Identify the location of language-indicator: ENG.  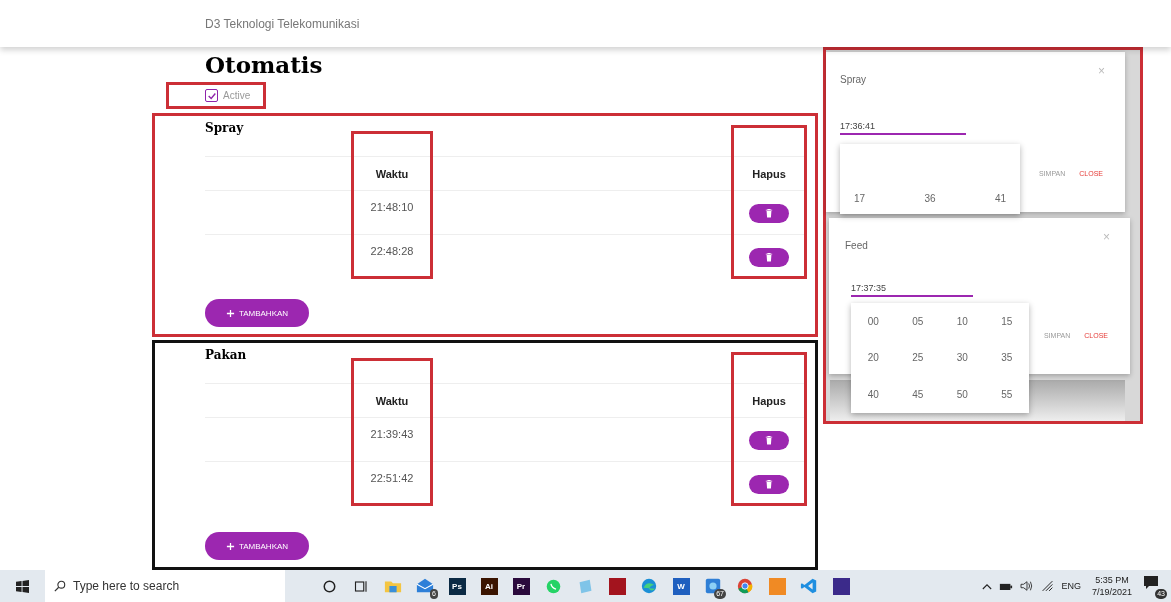
(1071, 586).